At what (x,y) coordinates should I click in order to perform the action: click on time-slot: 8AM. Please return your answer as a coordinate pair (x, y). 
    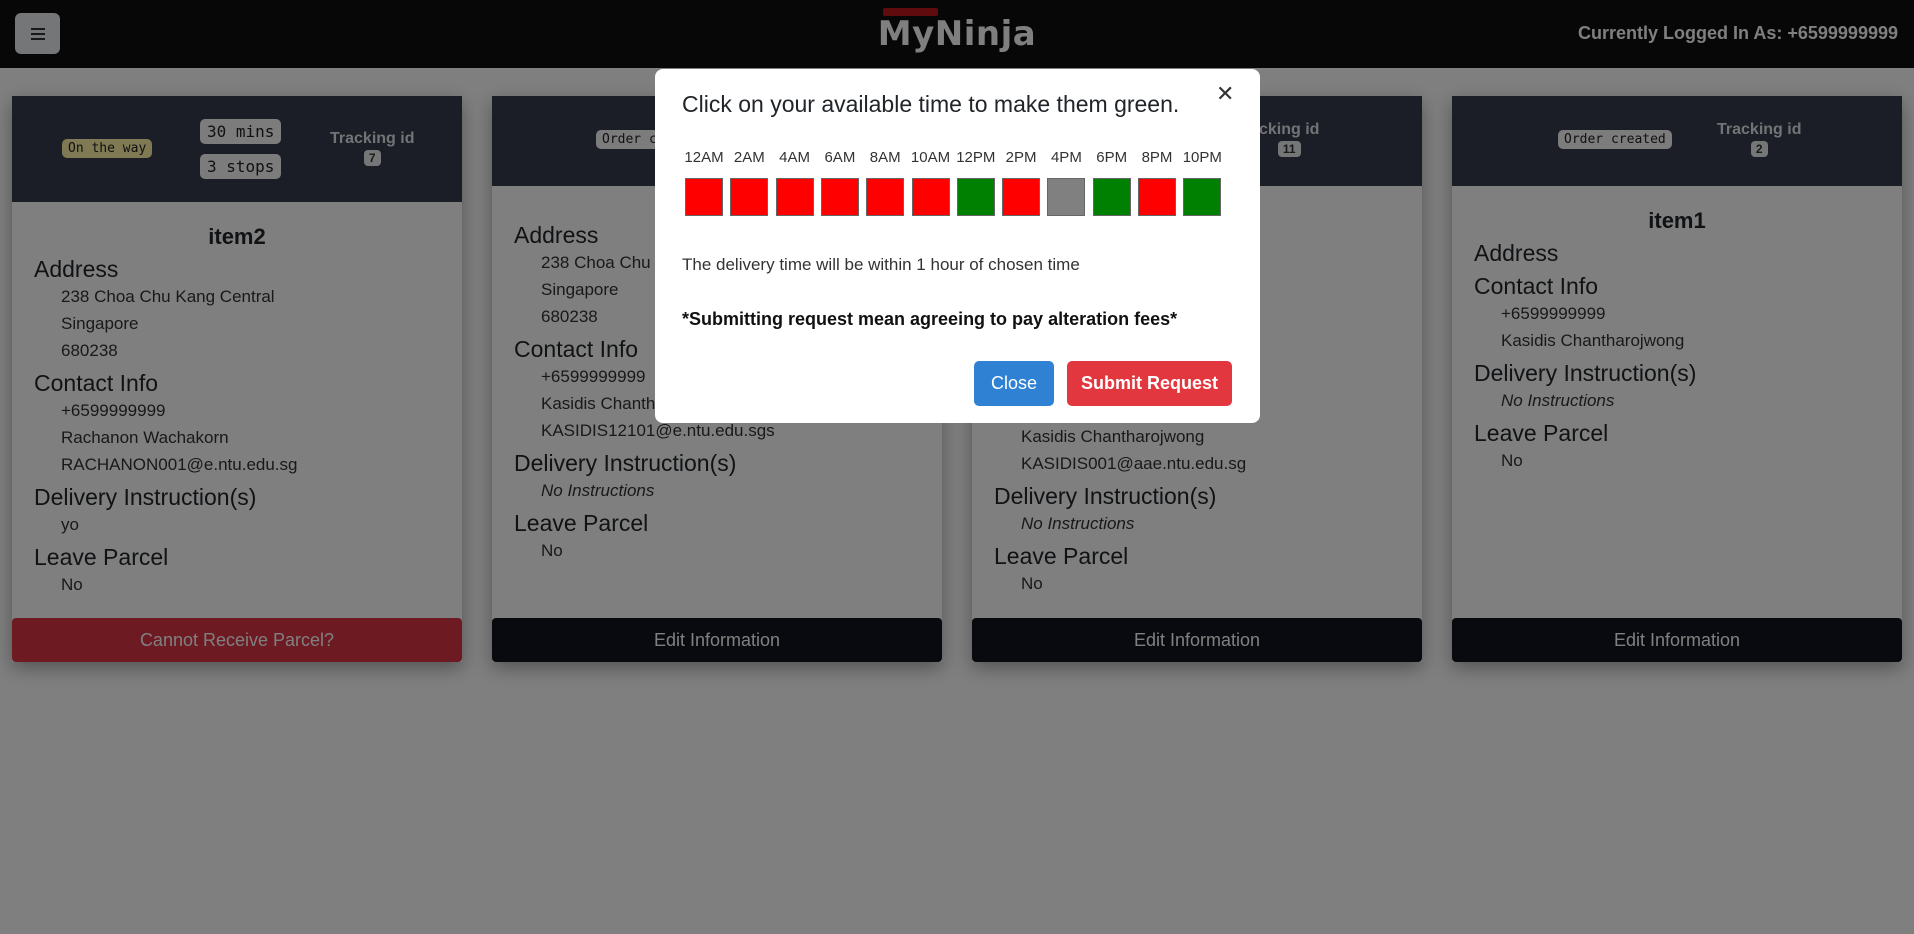
    Looking at the image, I should click on (885, 182).